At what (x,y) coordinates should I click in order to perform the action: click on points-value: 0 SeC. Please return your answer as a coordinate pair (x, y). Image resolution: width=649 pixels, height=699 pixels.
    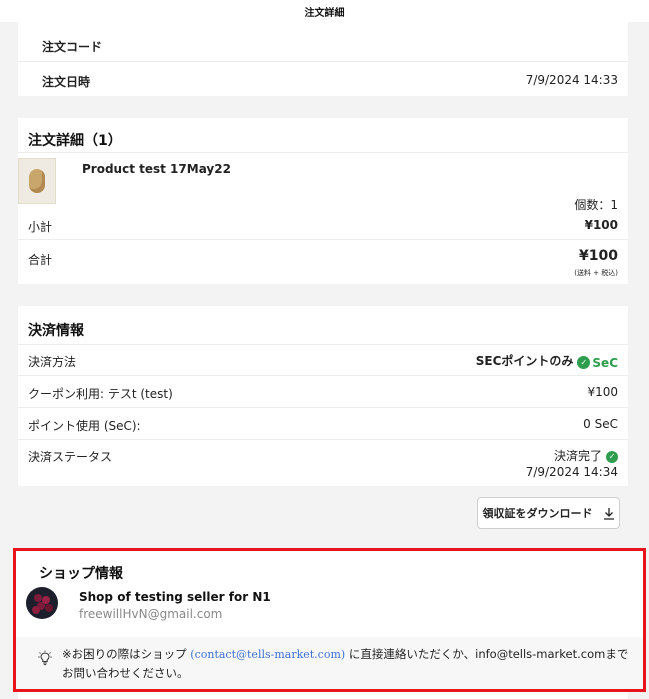
    Looking at the image, I should click on (600, 424).